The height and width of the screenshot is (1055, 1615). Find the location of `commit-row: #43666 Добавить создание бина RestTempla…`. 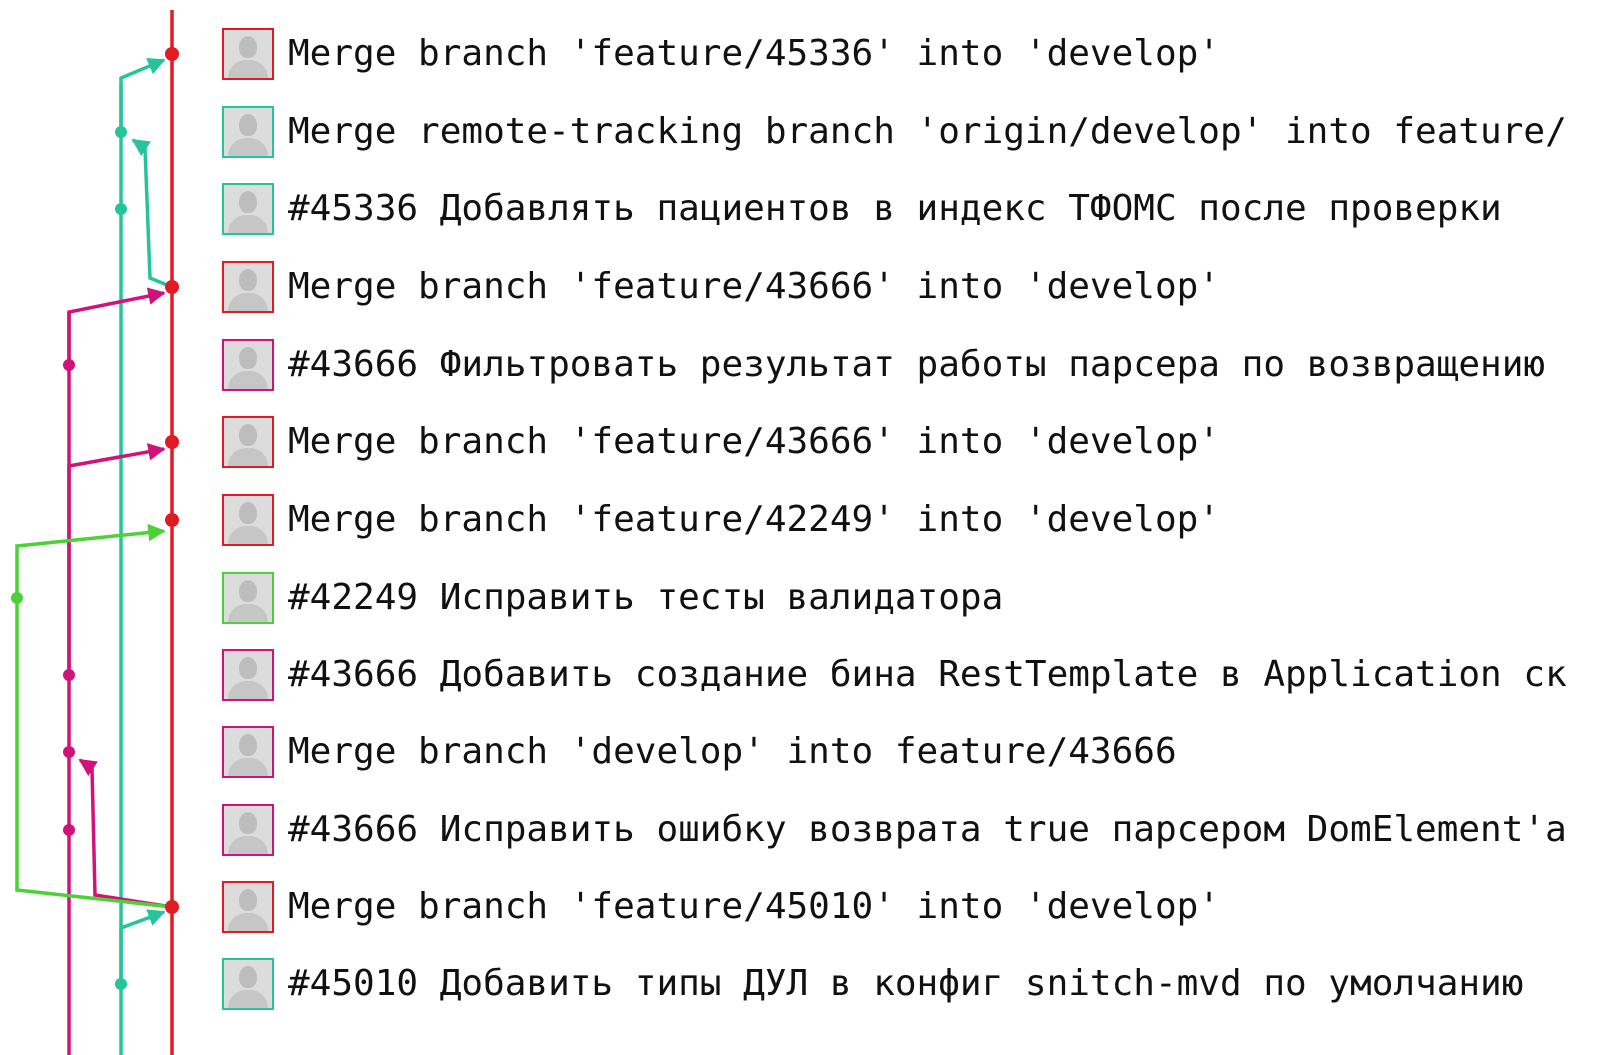

commit-row: #43666 Добавить создание бина RestTempla… is located at coordinates (918, 675).